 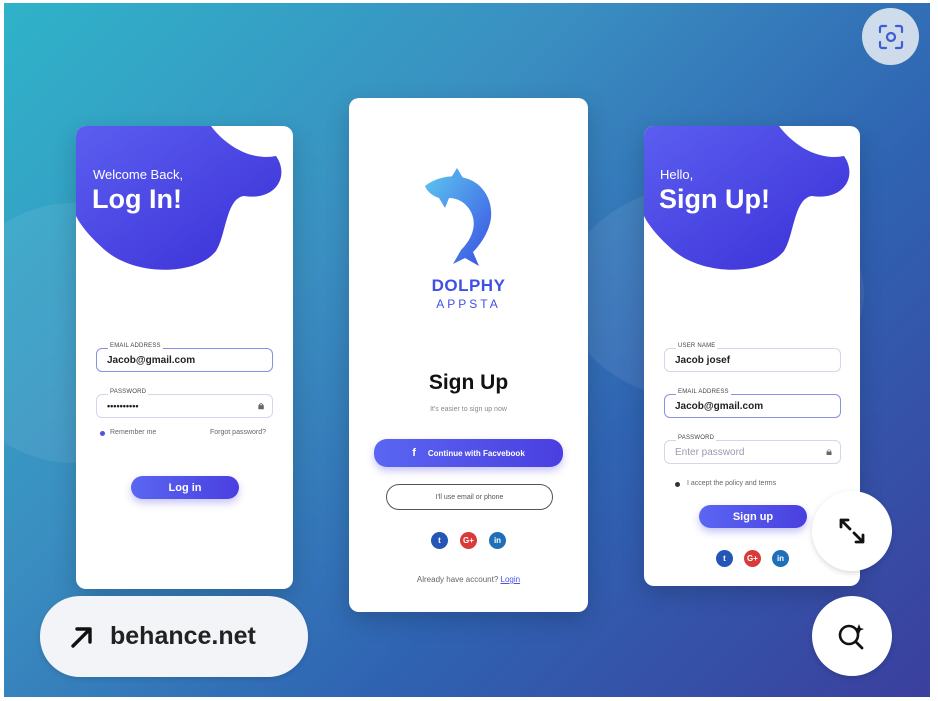 I want to click on username-field: Jacob josef, so click(x=752, y=360).